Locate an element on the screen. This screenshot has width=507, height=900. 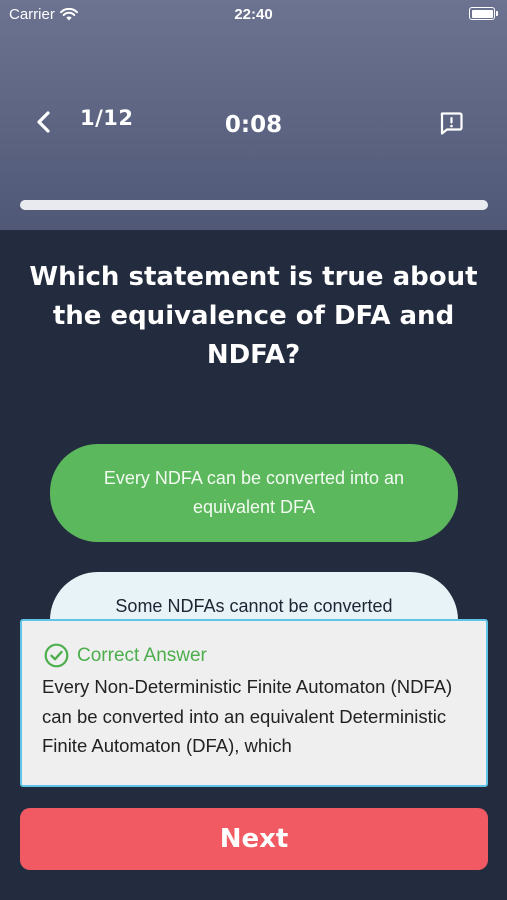
status-time: 22:40 is located at coordinates (253, 14).